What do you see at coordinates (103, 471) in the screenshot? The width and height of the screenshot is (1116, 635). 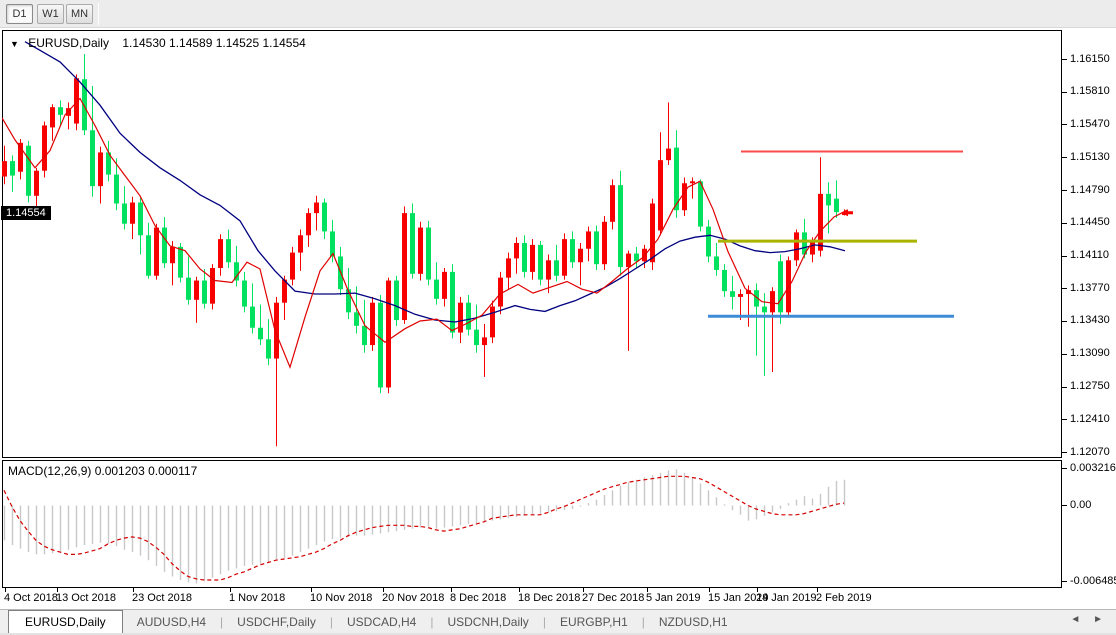 I see `macd-indicator-label: MACD(12,26,9) 0.001203 0.000117` at bounding box center [103, 471].